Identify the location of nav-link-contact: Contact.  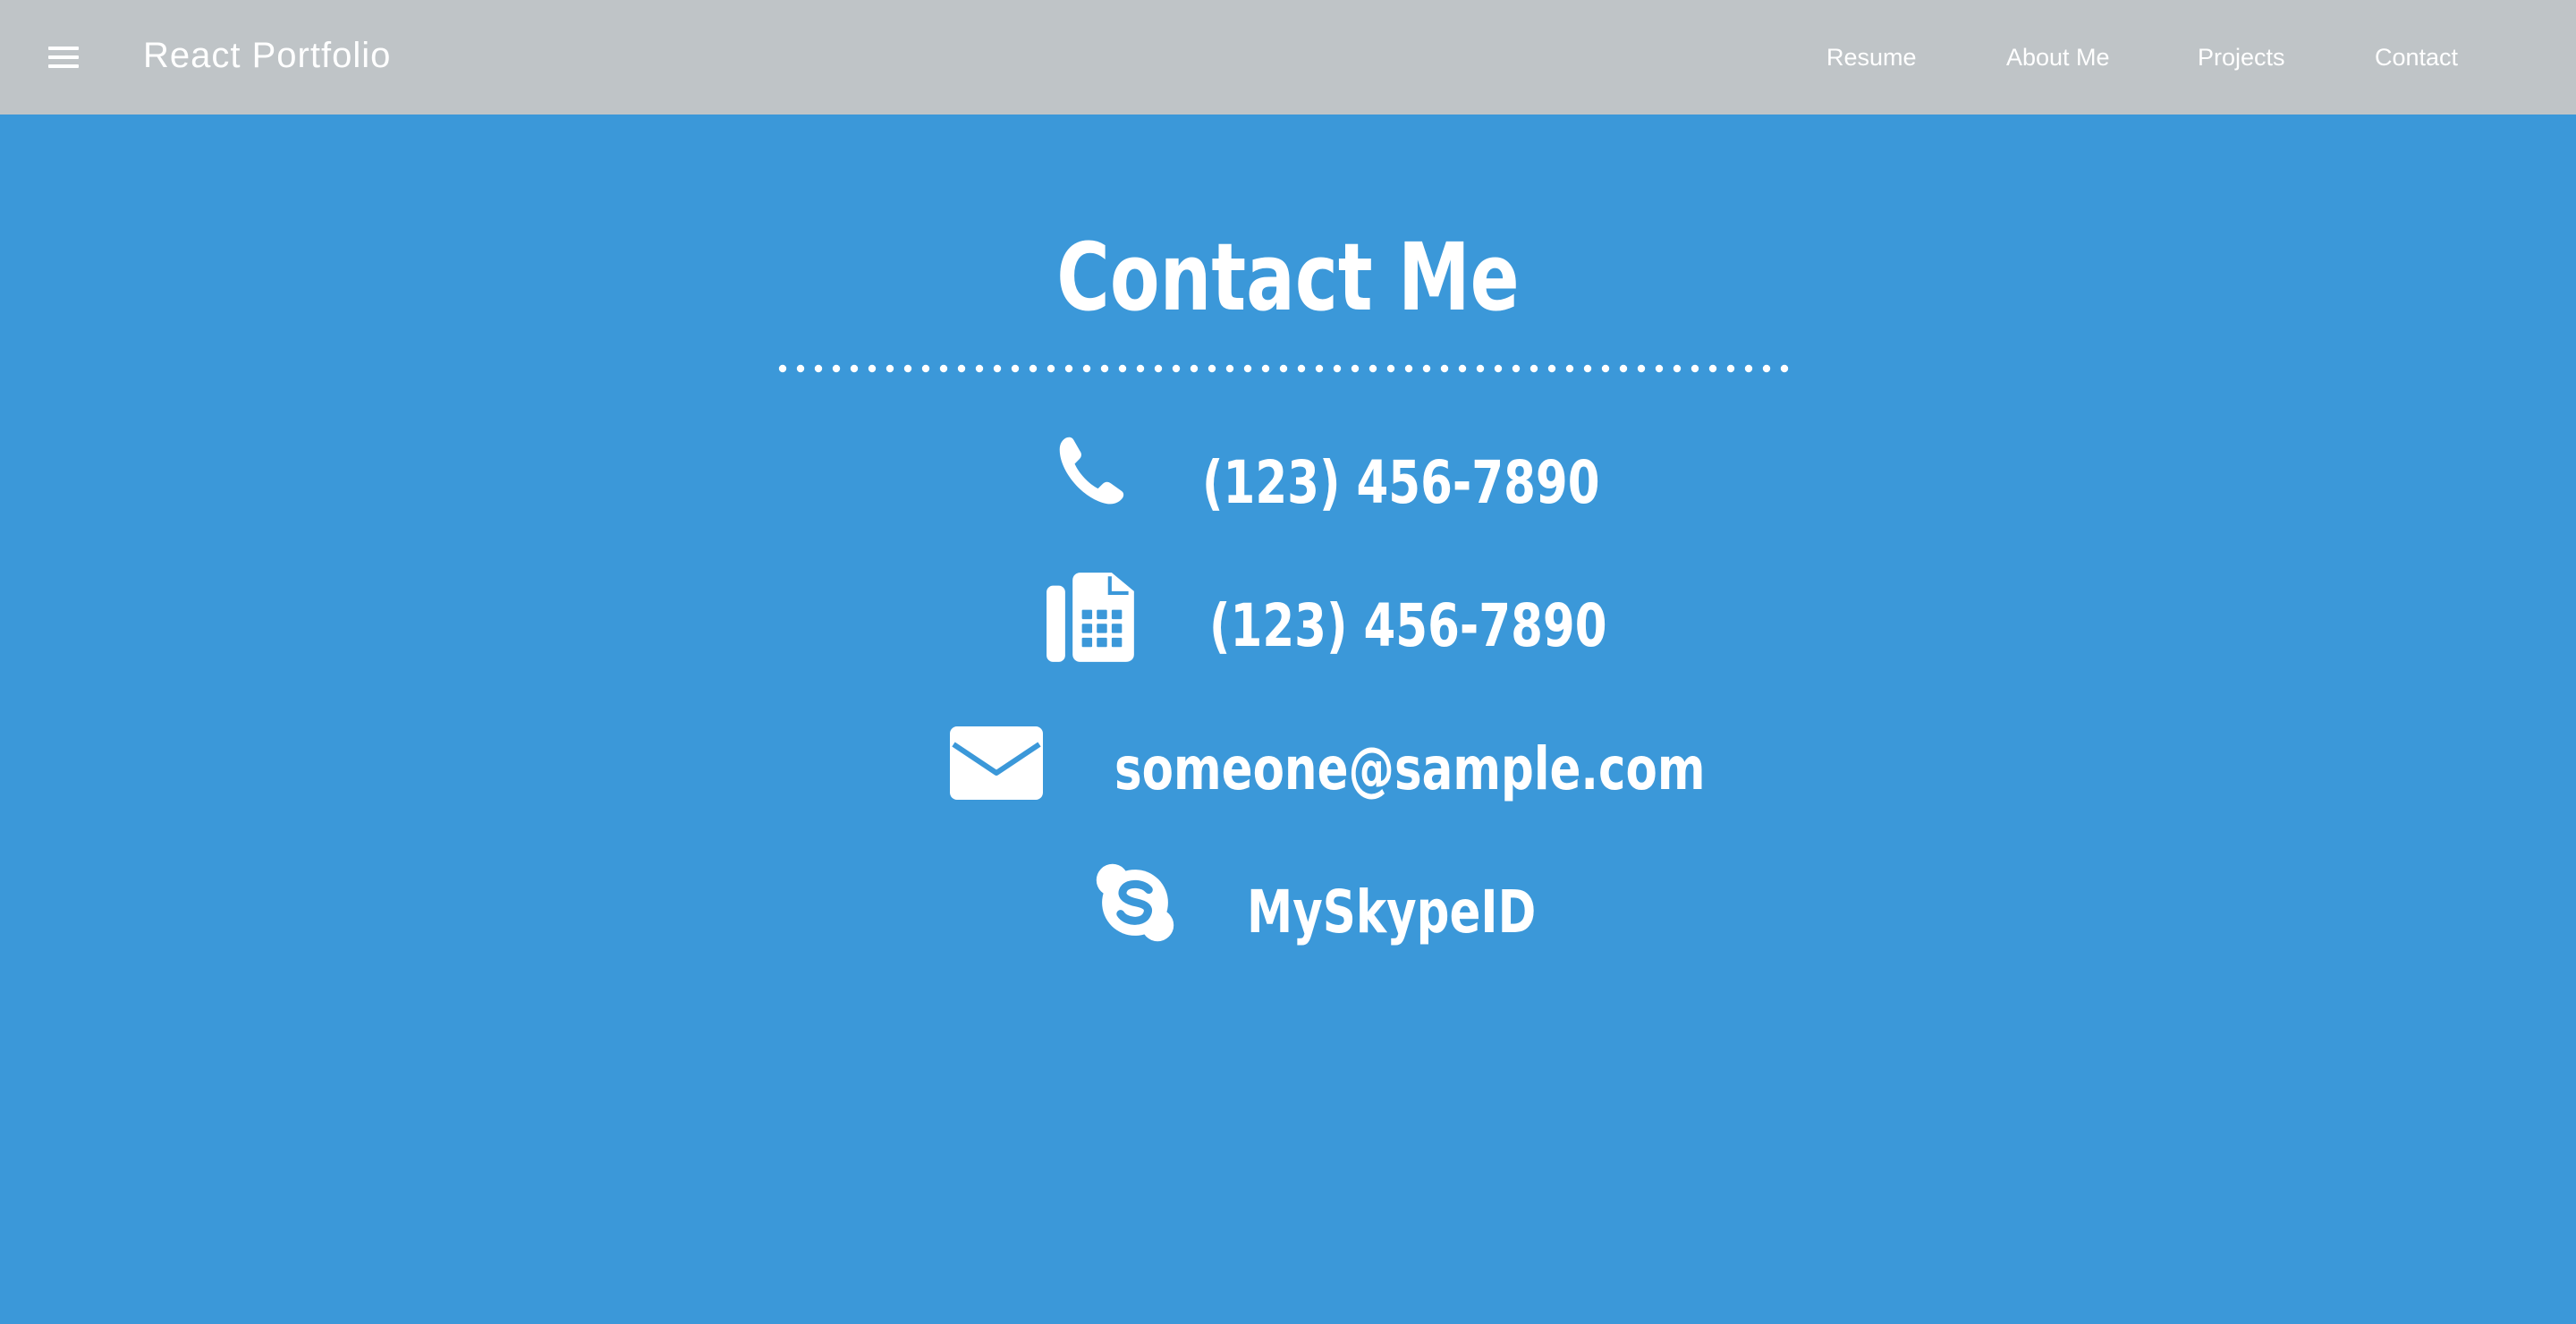
(2416, 57).